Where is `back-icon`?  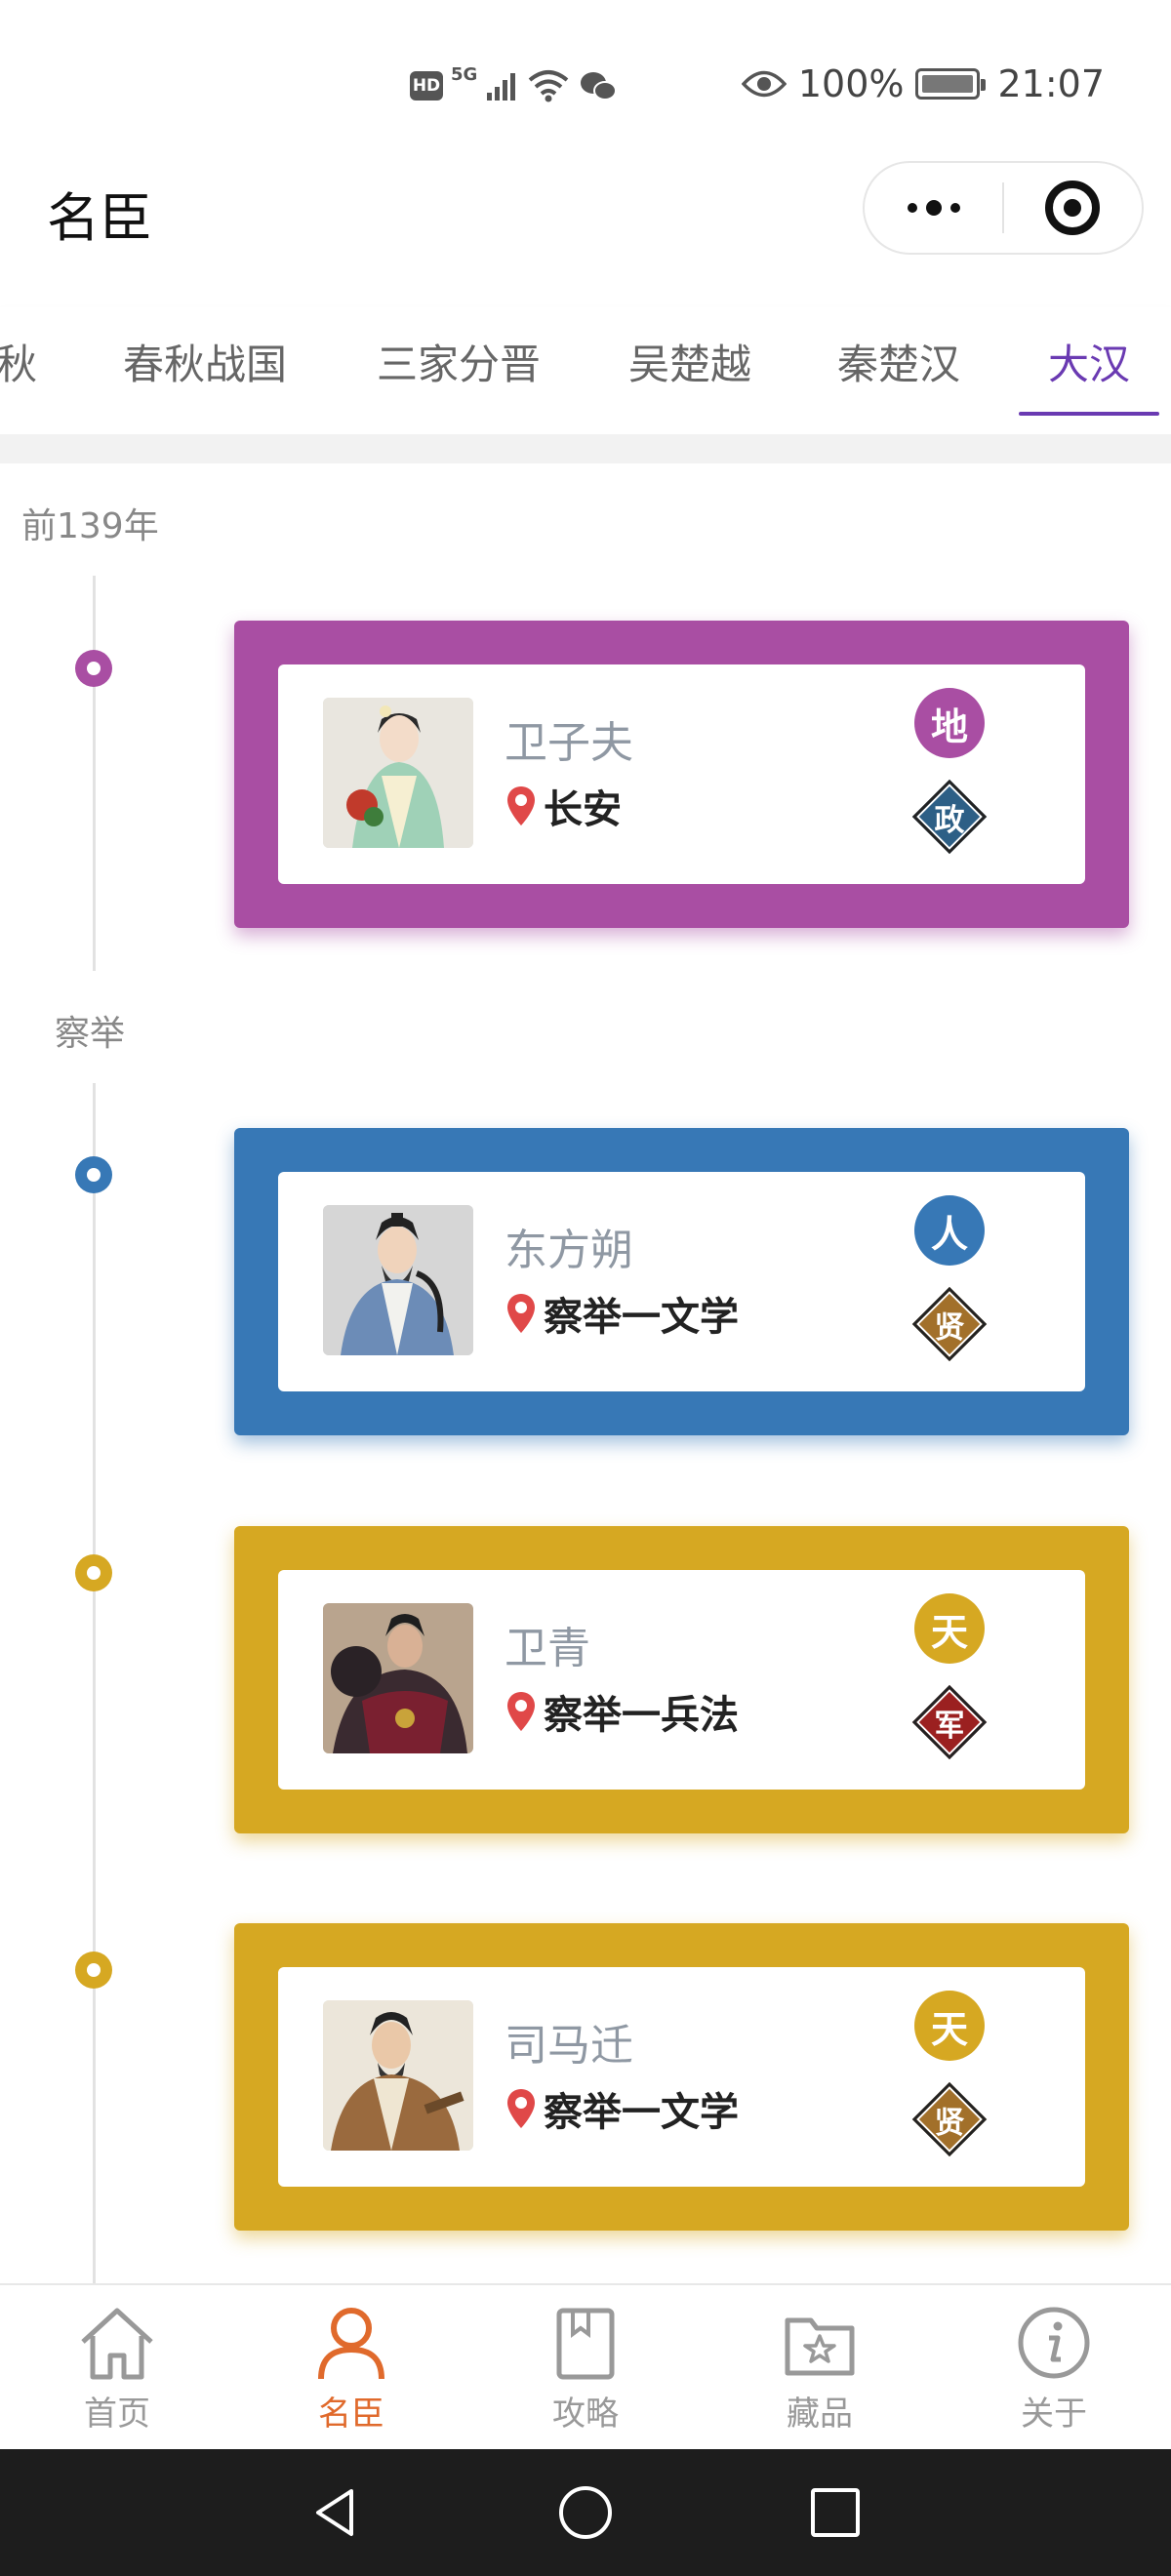
back-icon is located at coordinates (335, 2512).